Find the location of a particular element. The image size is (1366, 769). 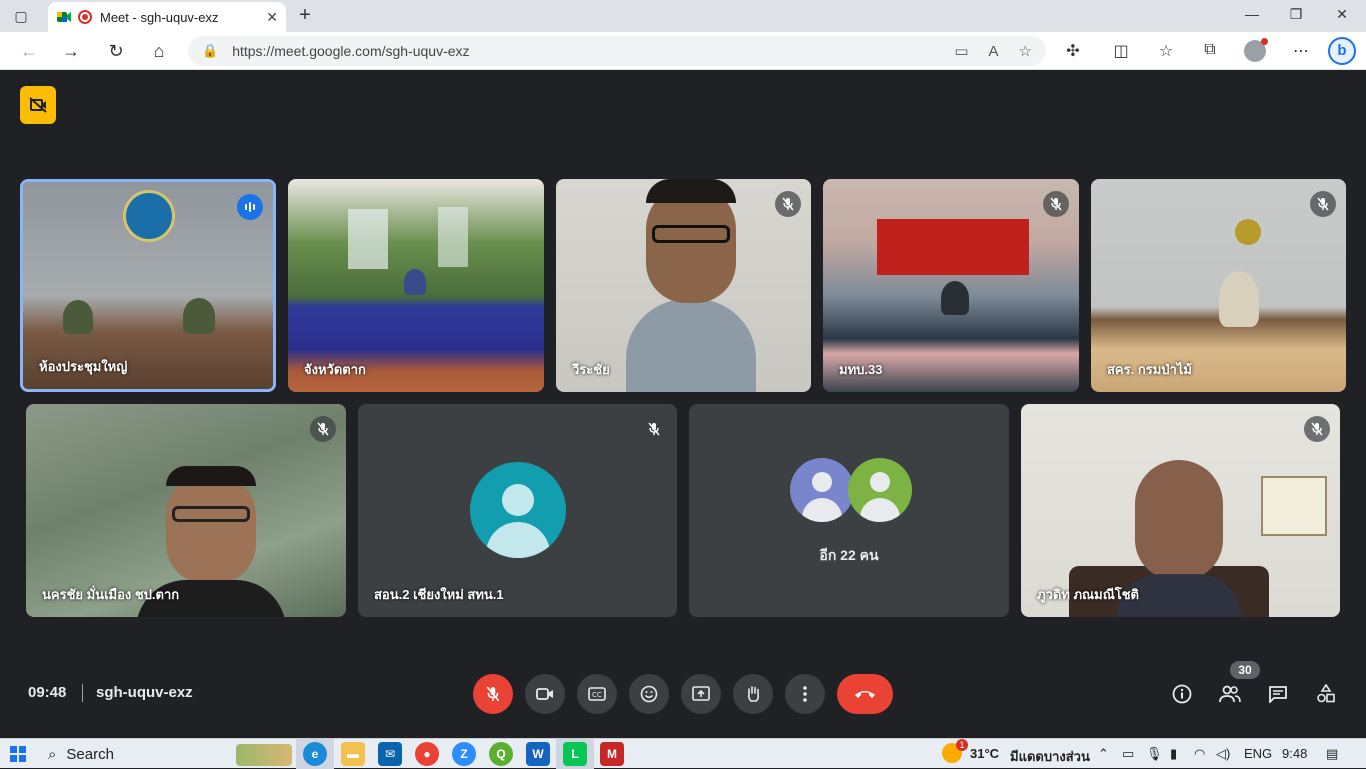

participant-avatar is located at coordinates (518, 510).